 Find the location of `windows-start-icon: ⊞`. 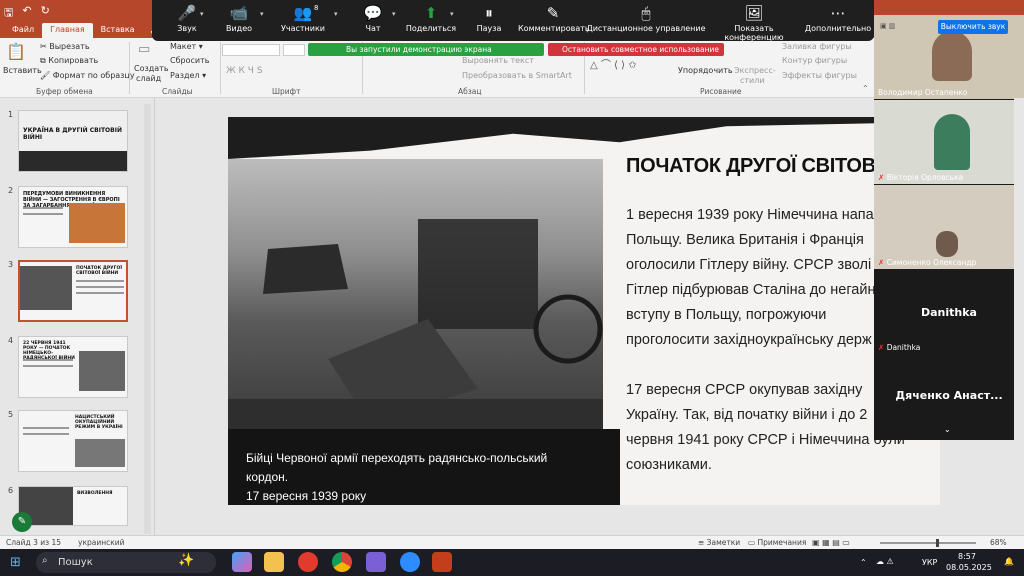

windows-start-icon: ⊞ is located at coordinates (15, 562).